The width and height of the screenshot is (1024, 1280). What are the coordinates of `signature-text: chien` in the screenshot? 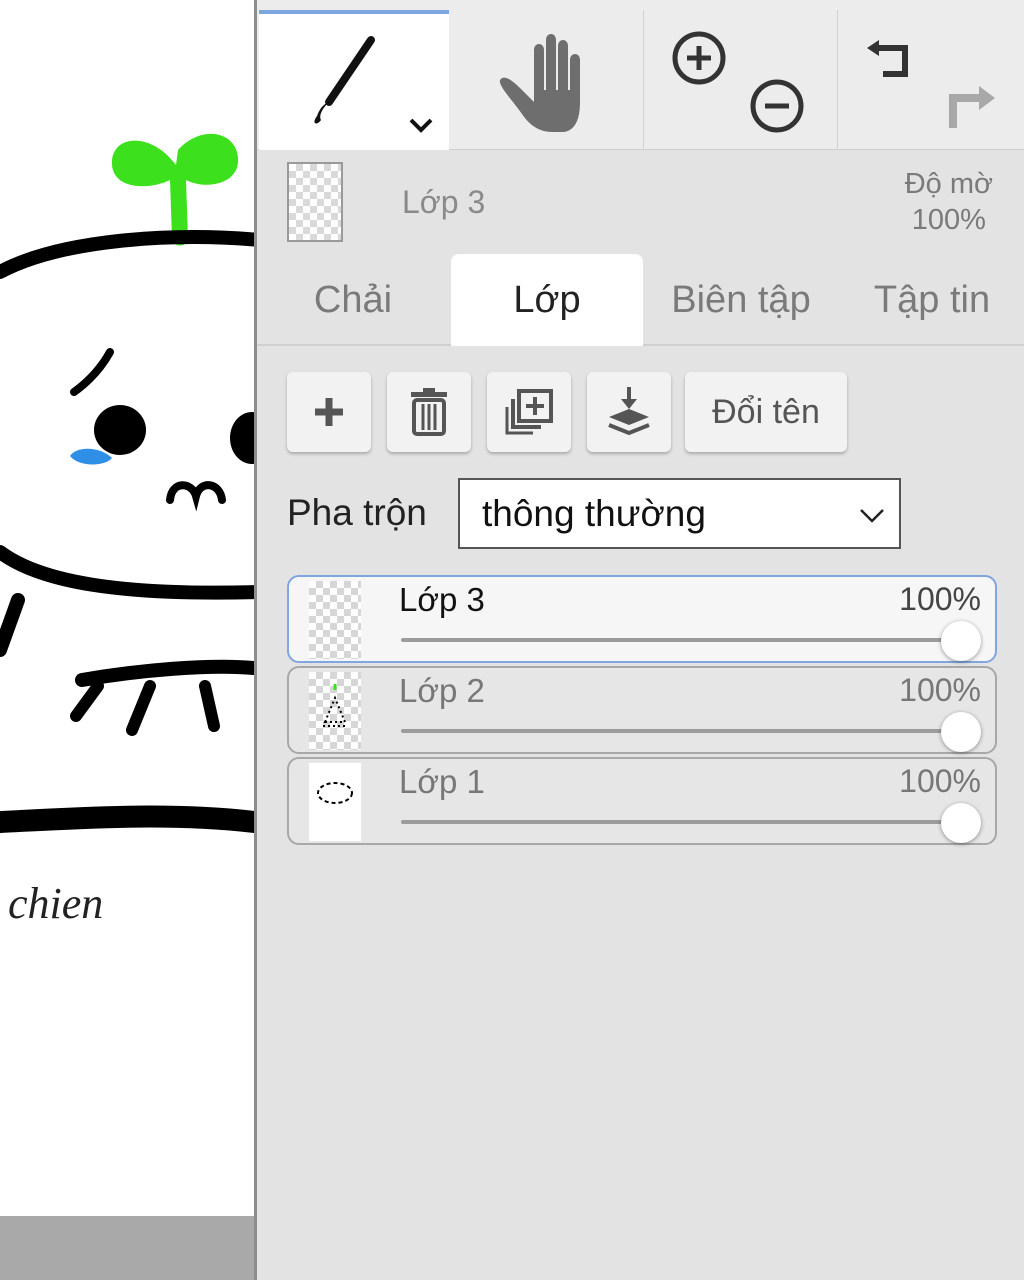 It's located at (55, 903).